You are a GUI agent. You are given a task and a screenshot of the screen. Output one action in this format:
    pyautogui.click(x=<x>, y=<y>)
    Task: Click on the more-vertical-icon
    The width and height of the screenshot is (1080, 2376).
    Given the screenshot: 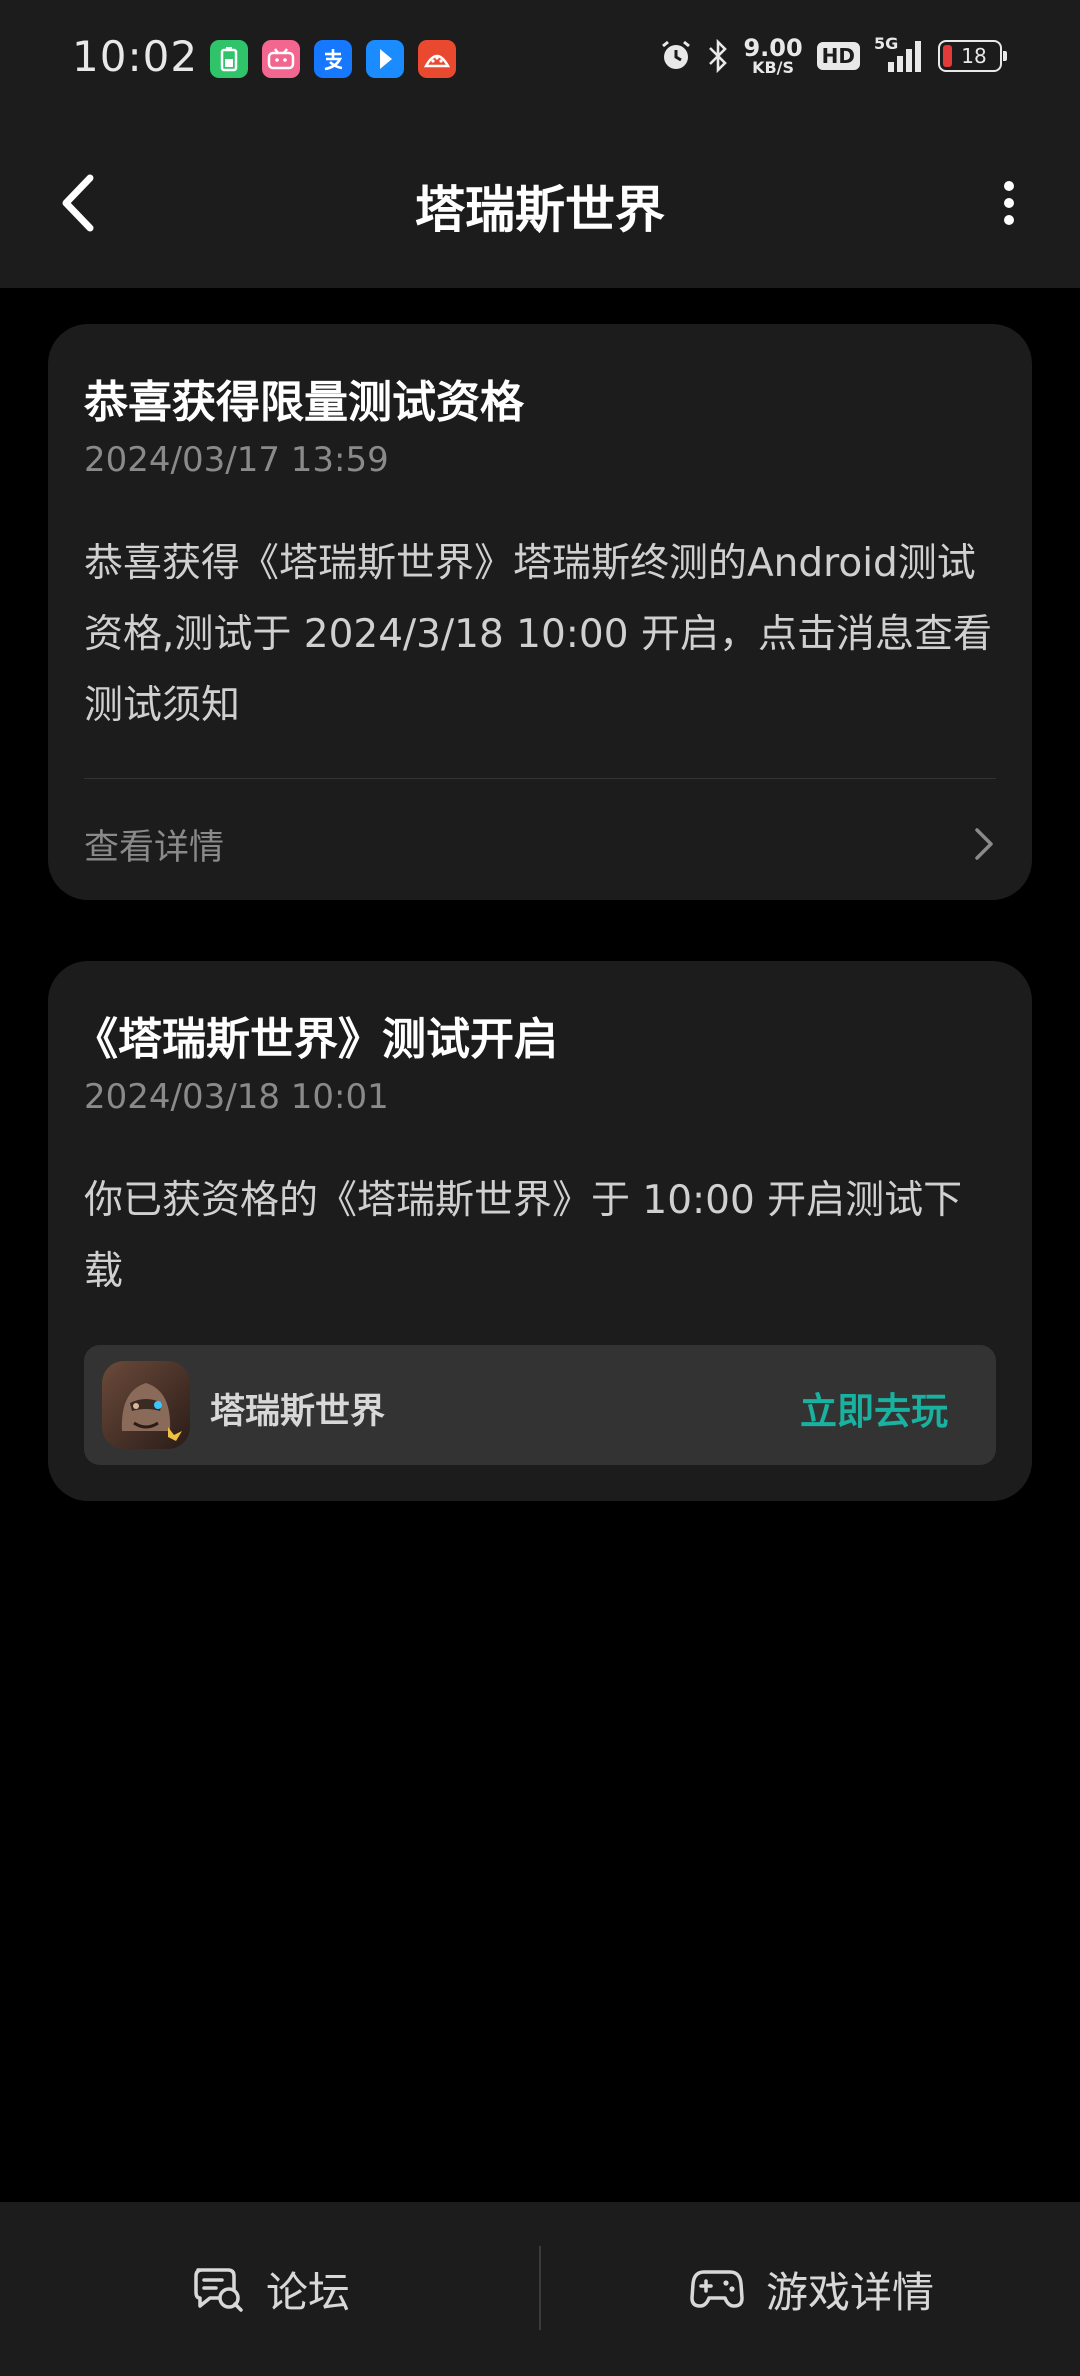 What is the action you would take?
    pyautogui.click(x=1009, y=203)
    